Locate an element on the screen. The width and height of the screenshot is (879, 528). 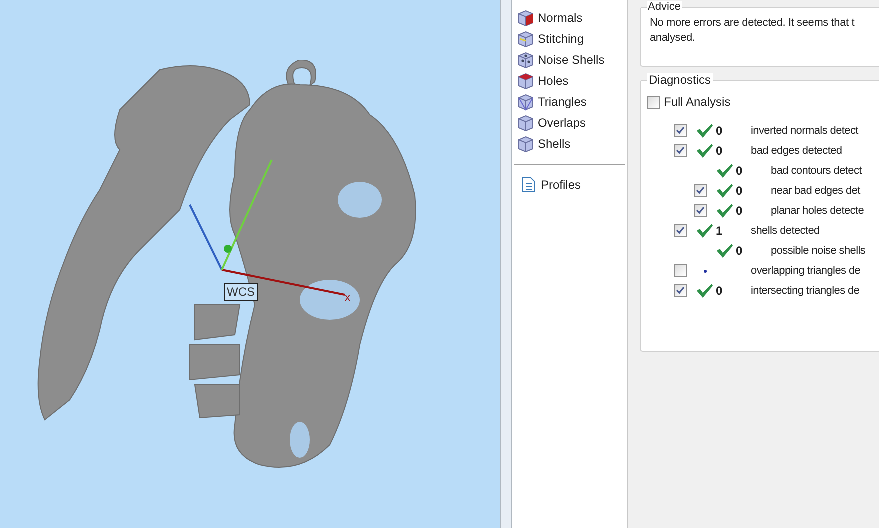
group-title: Advice is located at coordinates (664, 7).